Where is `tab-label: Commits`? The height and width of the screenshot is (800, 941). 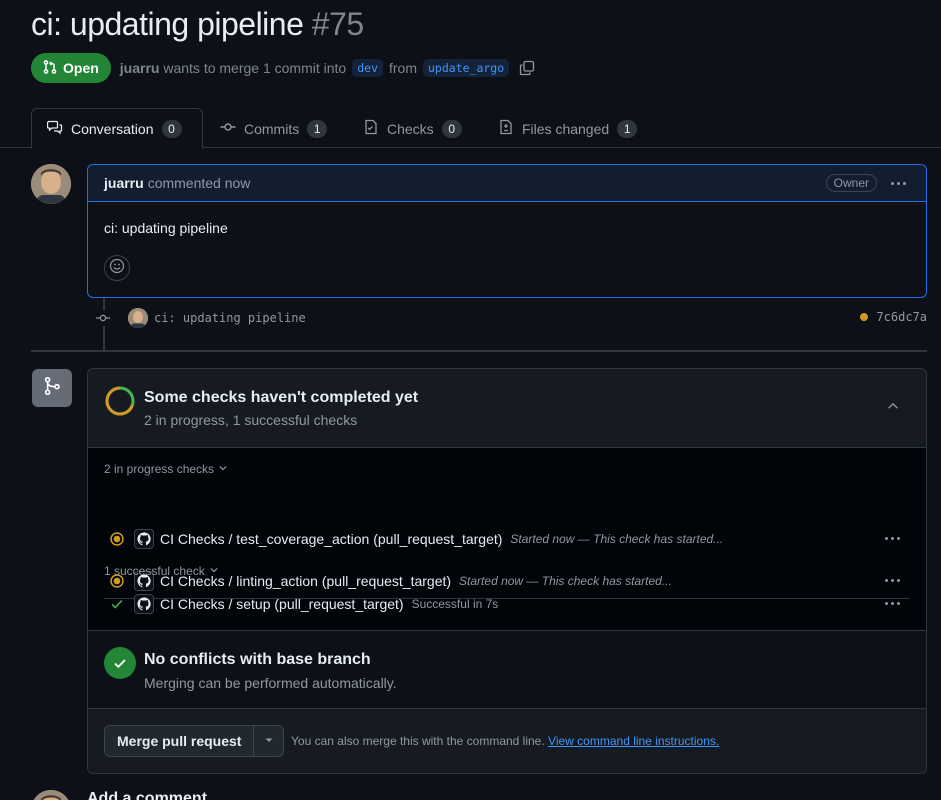 tab-label: Commits is located at coordinates (272, 128).